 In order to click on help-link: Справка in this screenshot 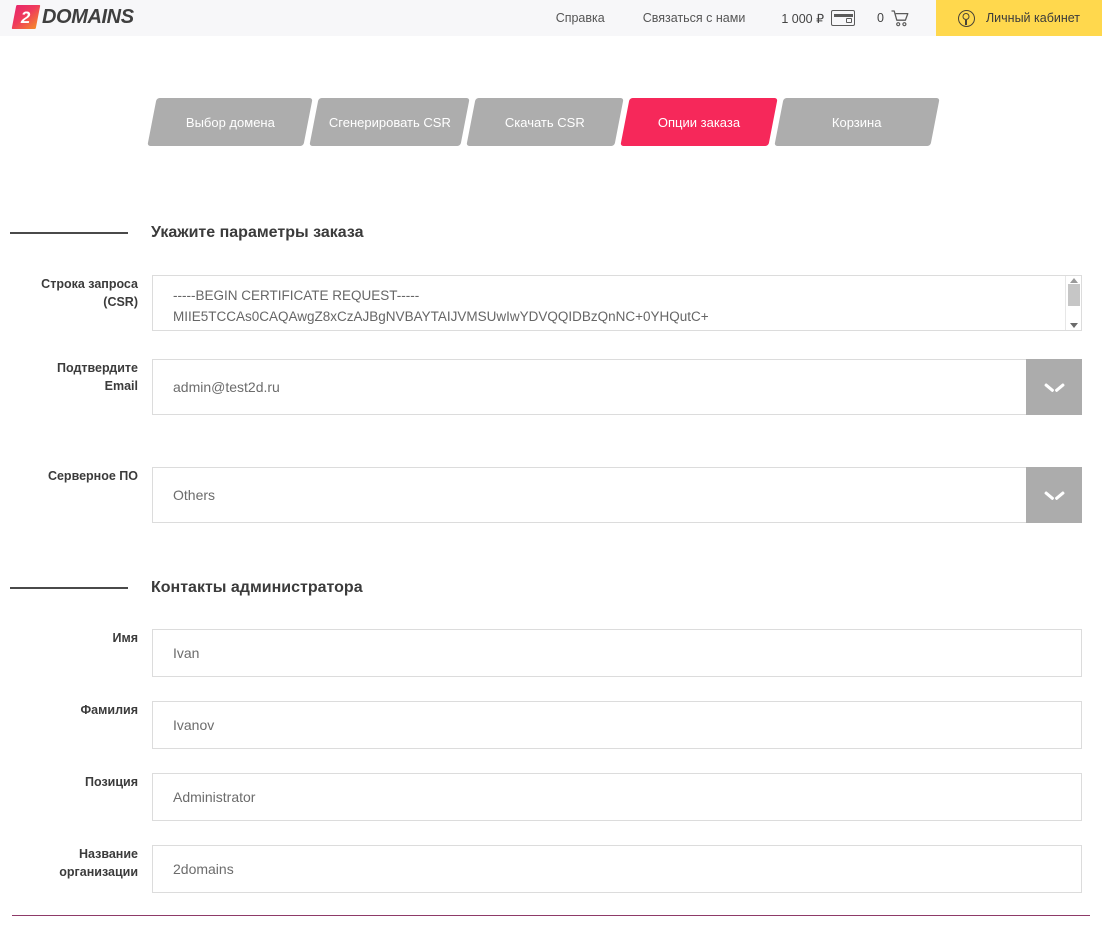, I will do `click(580, 18)`.